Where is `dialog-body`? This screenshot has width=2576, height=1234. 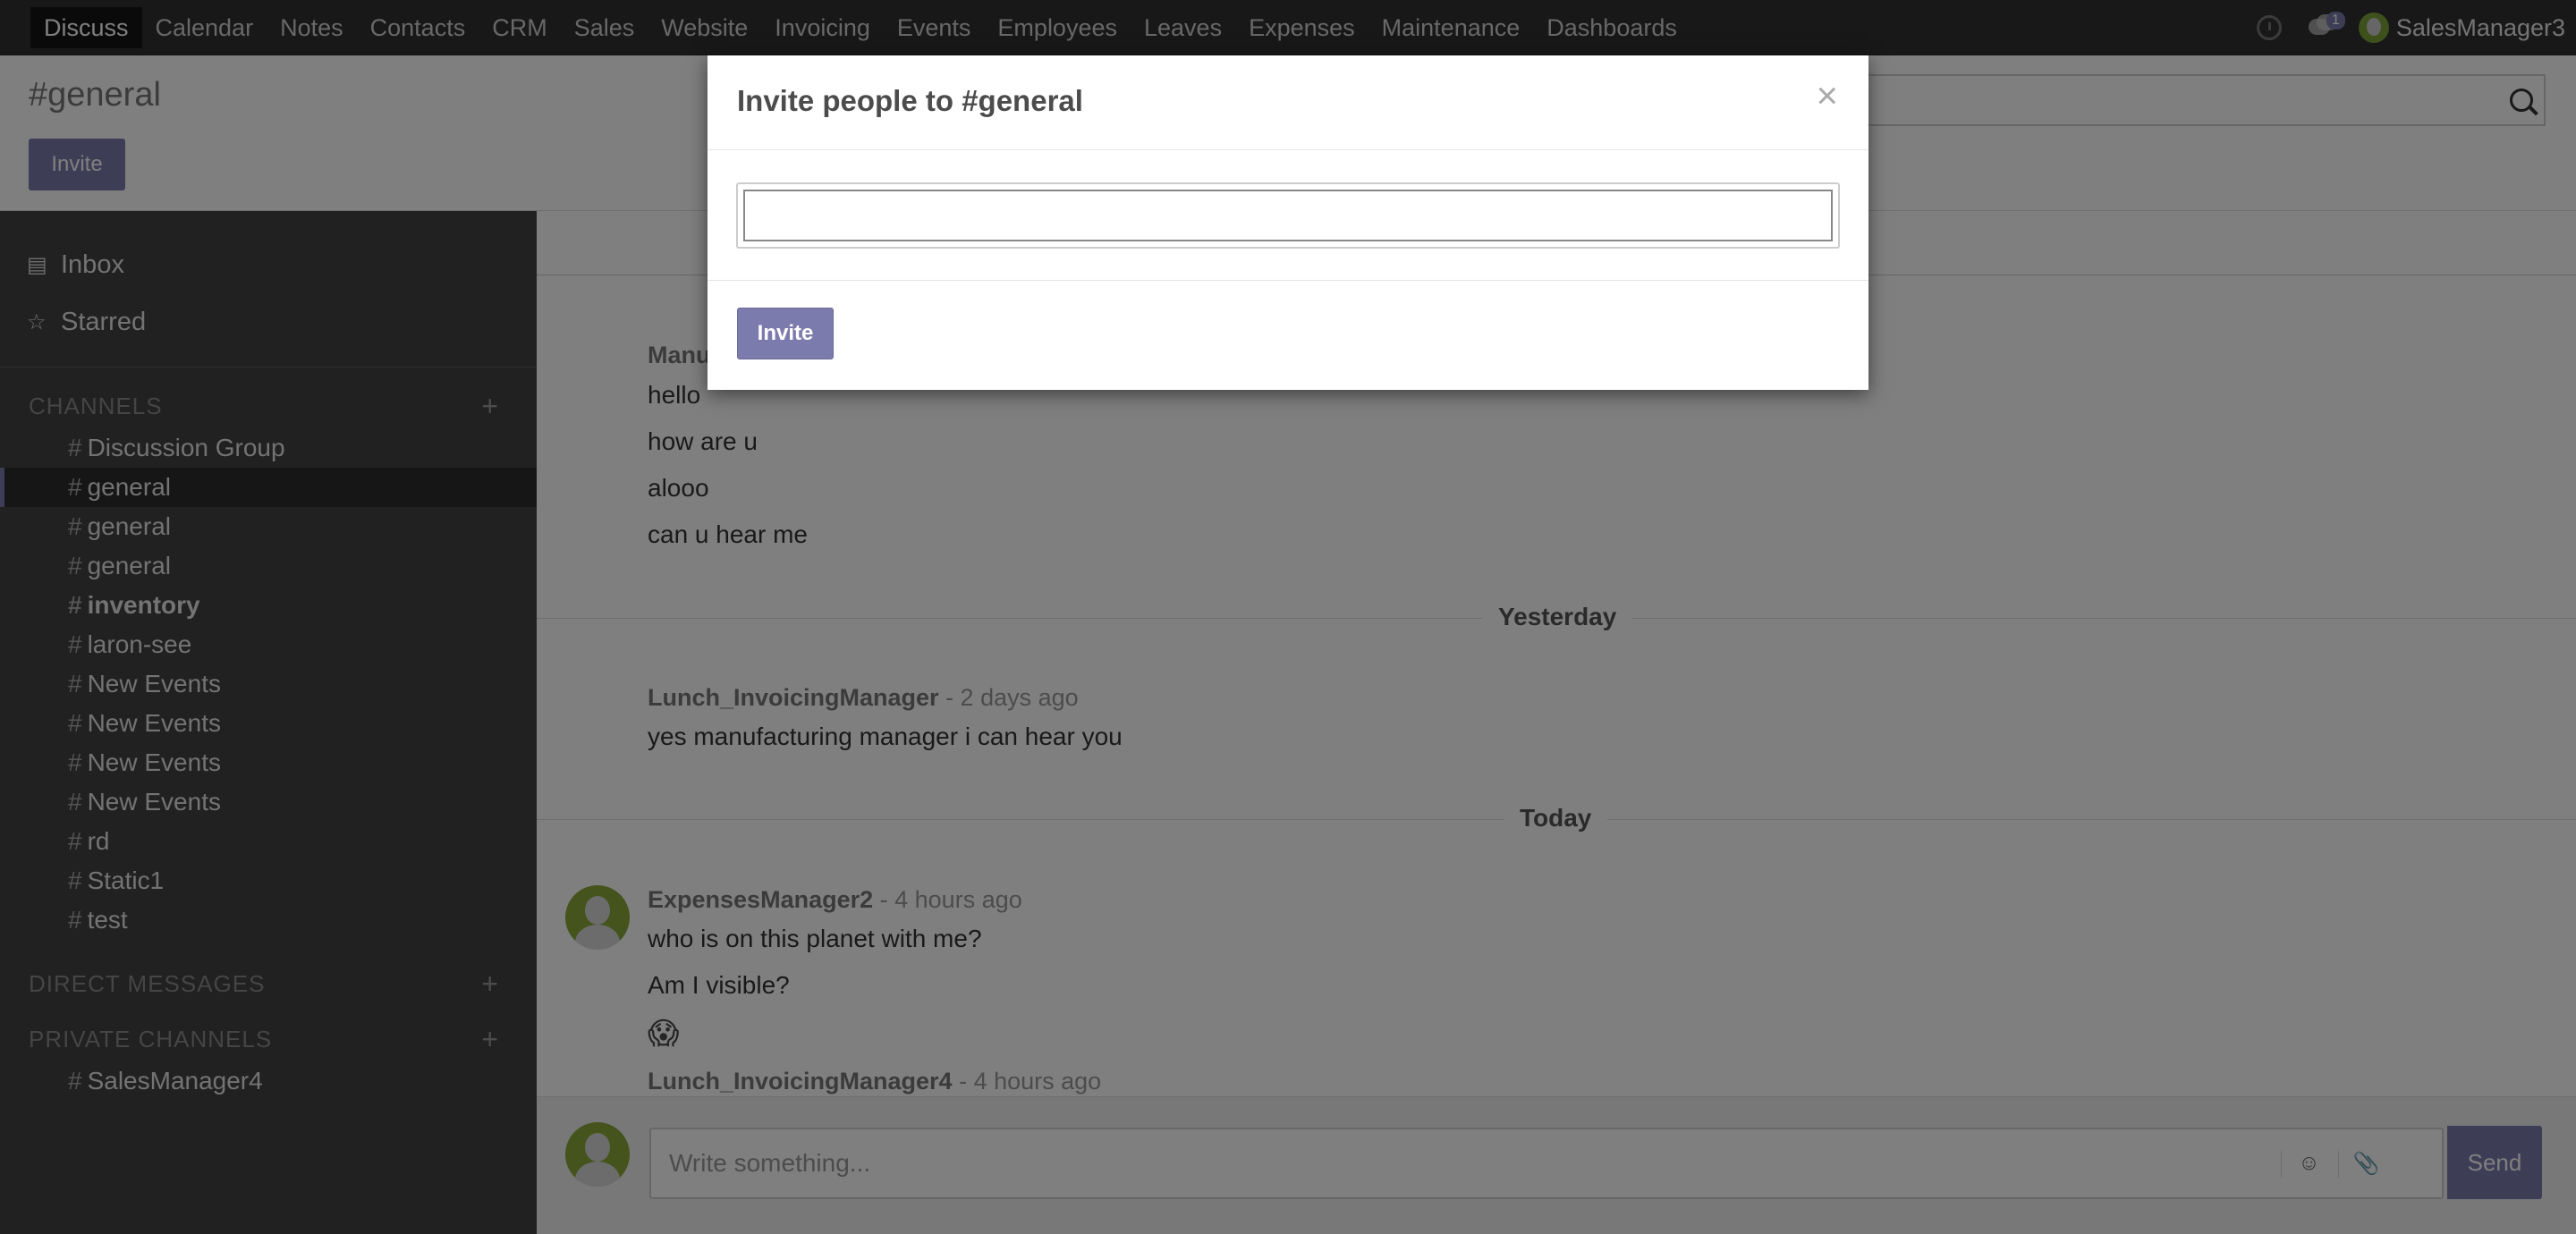
dialog-body is located at coordinates (1288, 215).